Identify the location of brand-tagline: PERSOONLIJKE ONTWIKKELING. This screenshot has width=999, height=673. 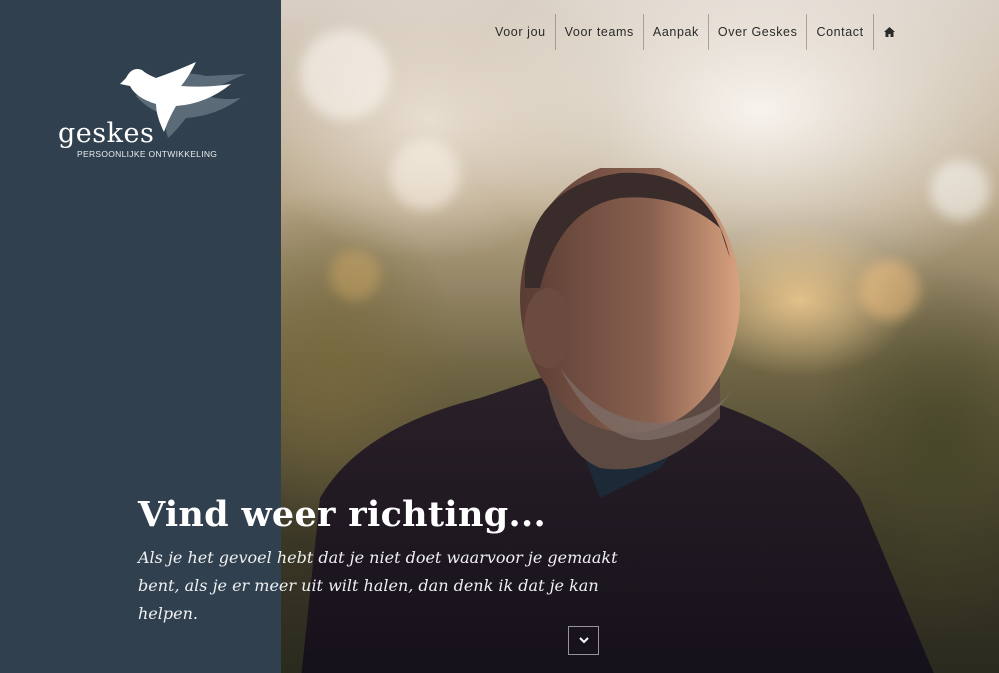
(147, 154).